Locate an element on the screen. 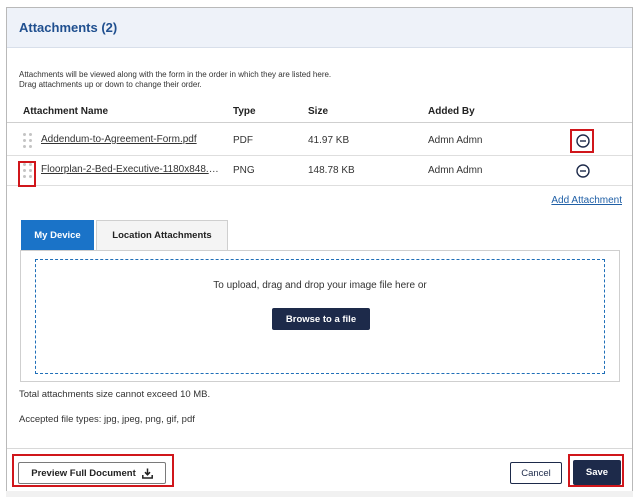 The width and height of the screenshot is (639, 497). cancel-button: Cancel is located at coordinates (536, 473).